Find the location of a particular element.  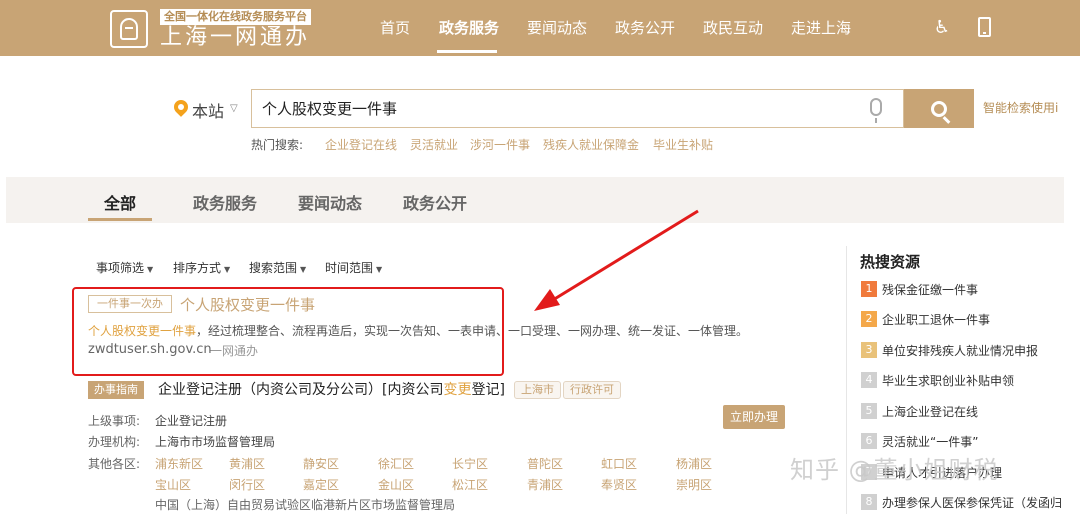

district-link: 普陀区 is located at coordinates (545, 463).